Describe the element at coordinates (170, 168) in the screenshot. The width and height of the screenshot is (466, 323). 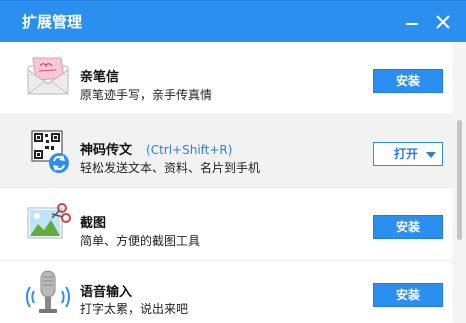
I see `extension-description: 轻松发送文本、资料、名片到手机` at that location.